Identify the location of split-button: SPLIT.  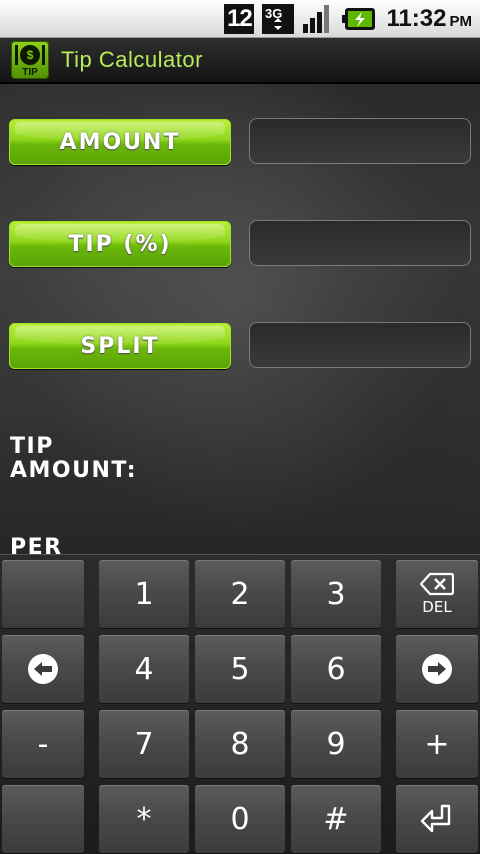
(120, 346).